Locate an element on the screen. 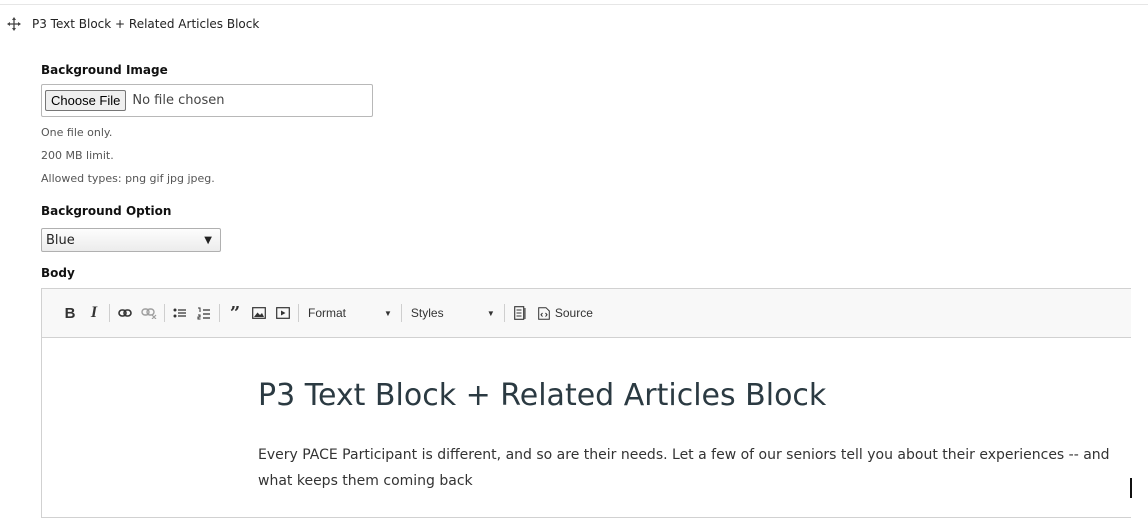  bold-button: B is located at coordinates (70, 313).